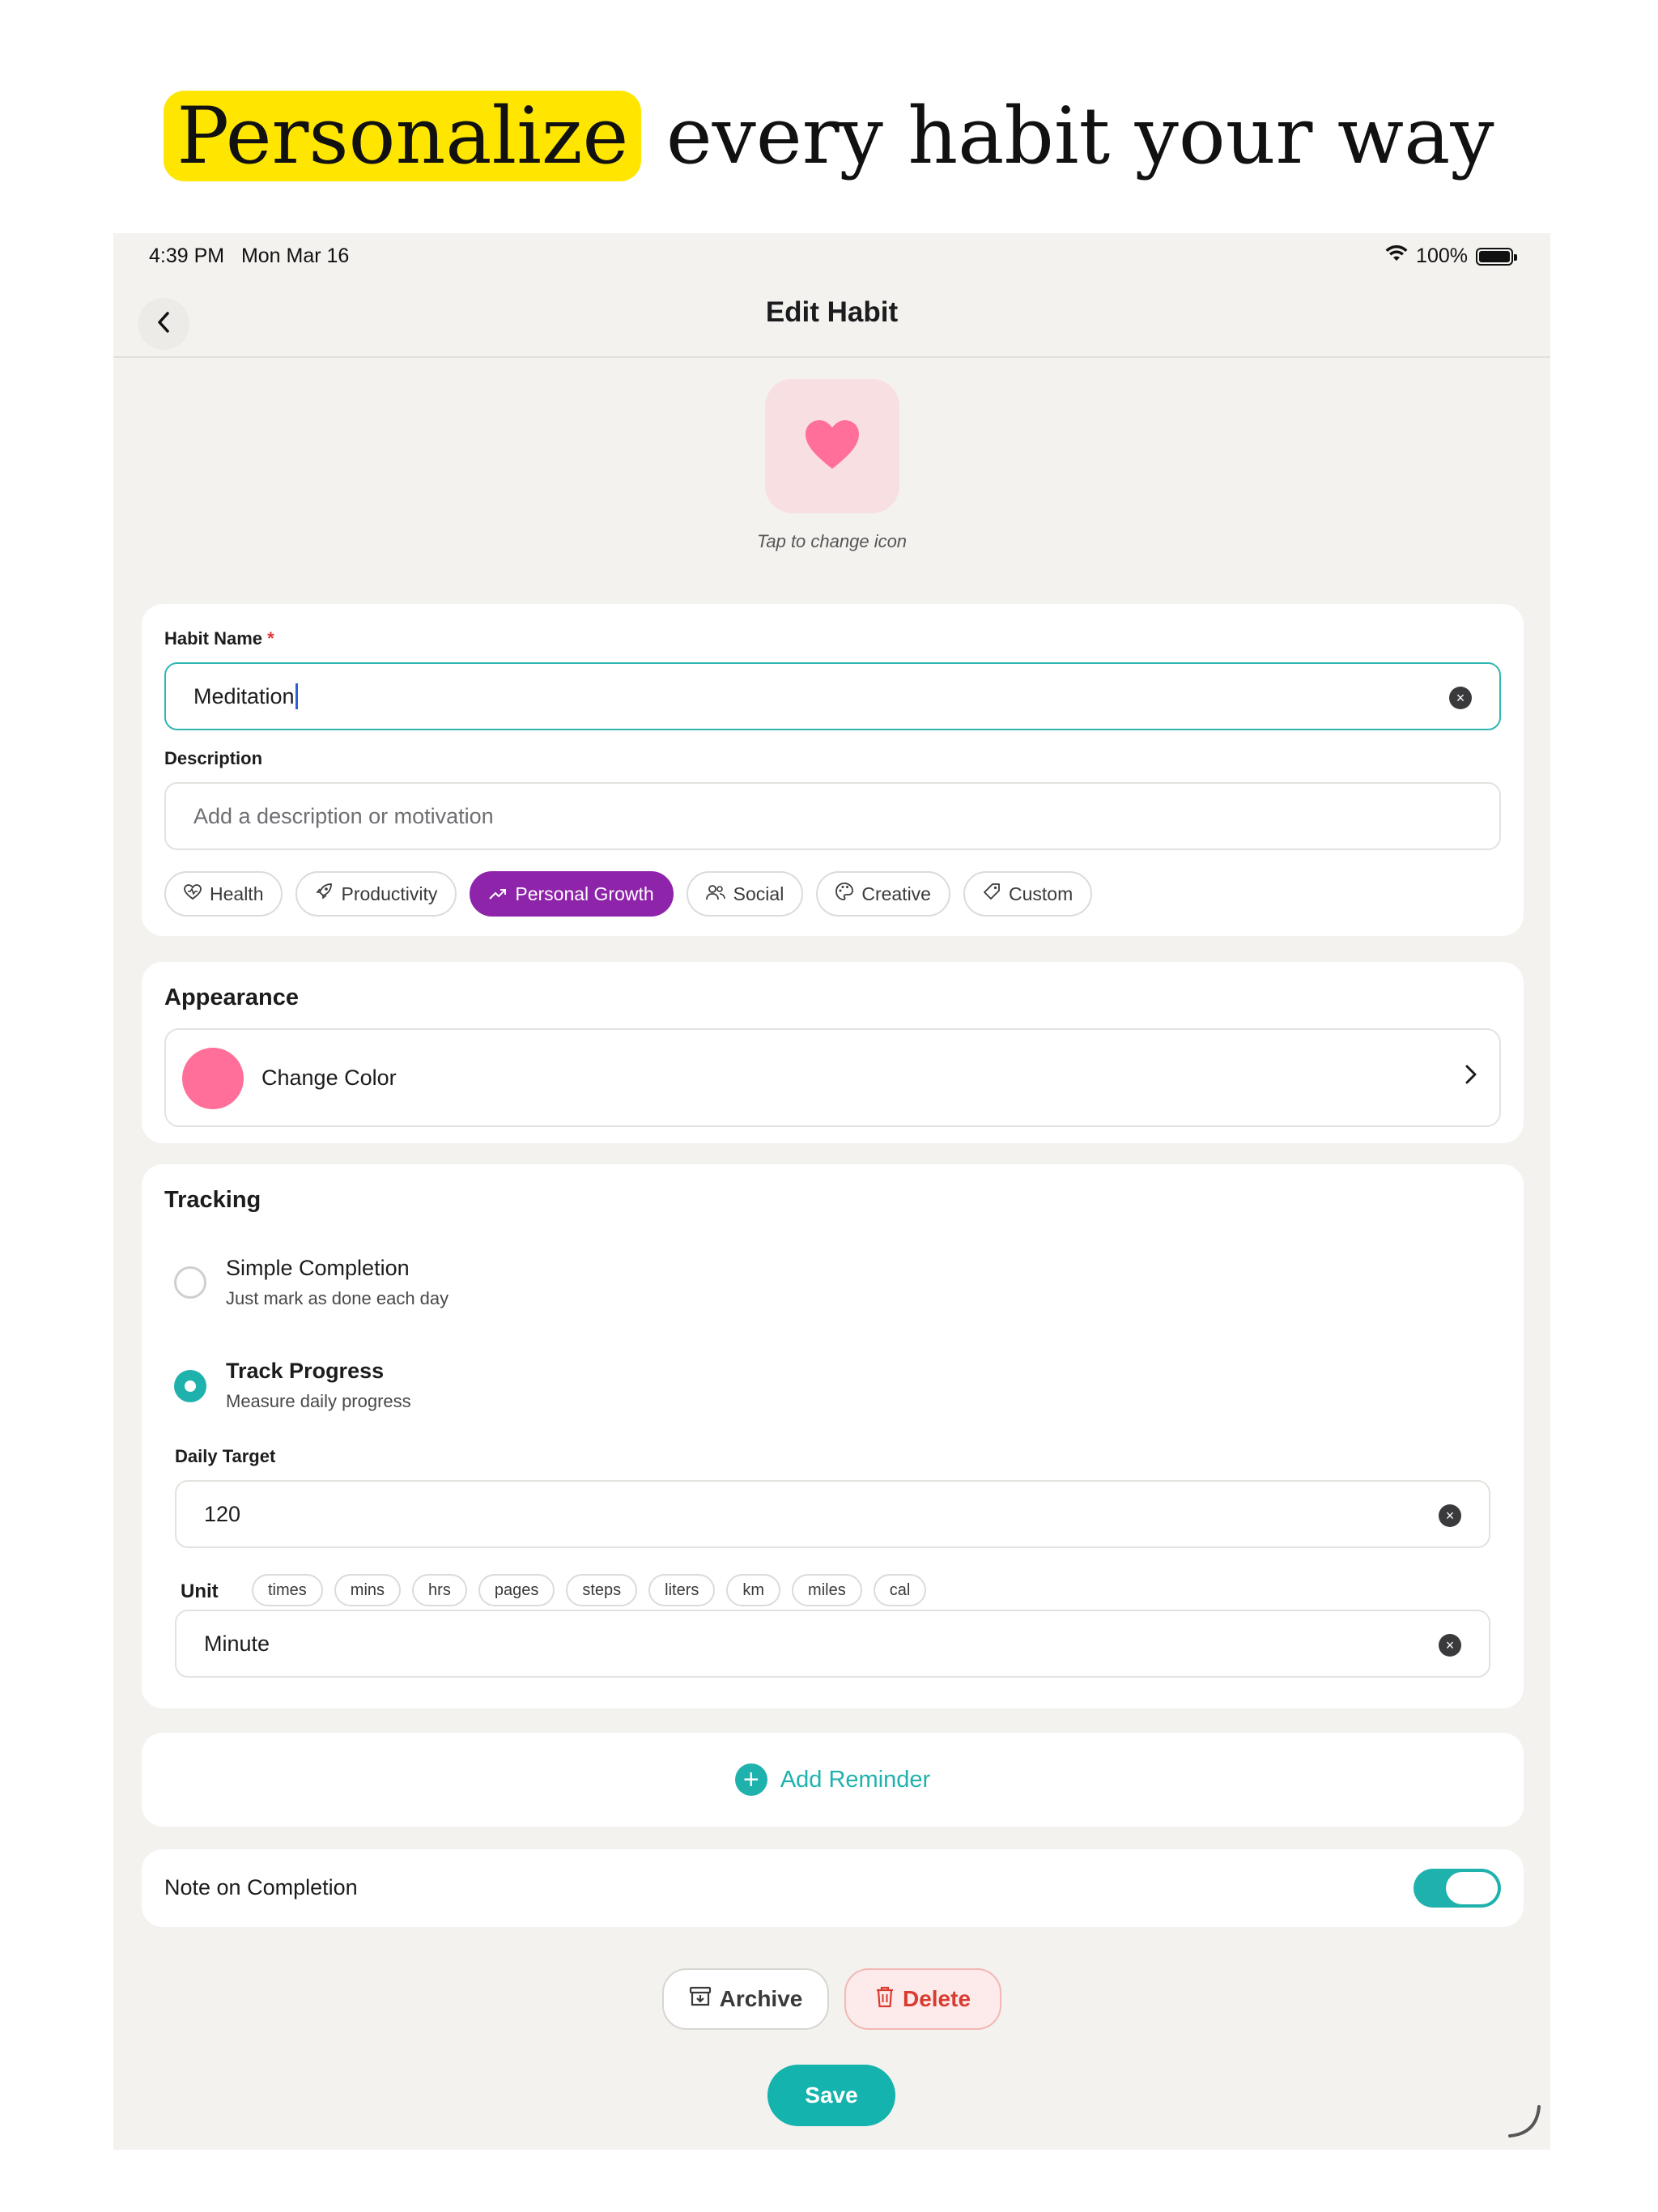  I want to click on category-chip-label: Health, so click(237, 894).